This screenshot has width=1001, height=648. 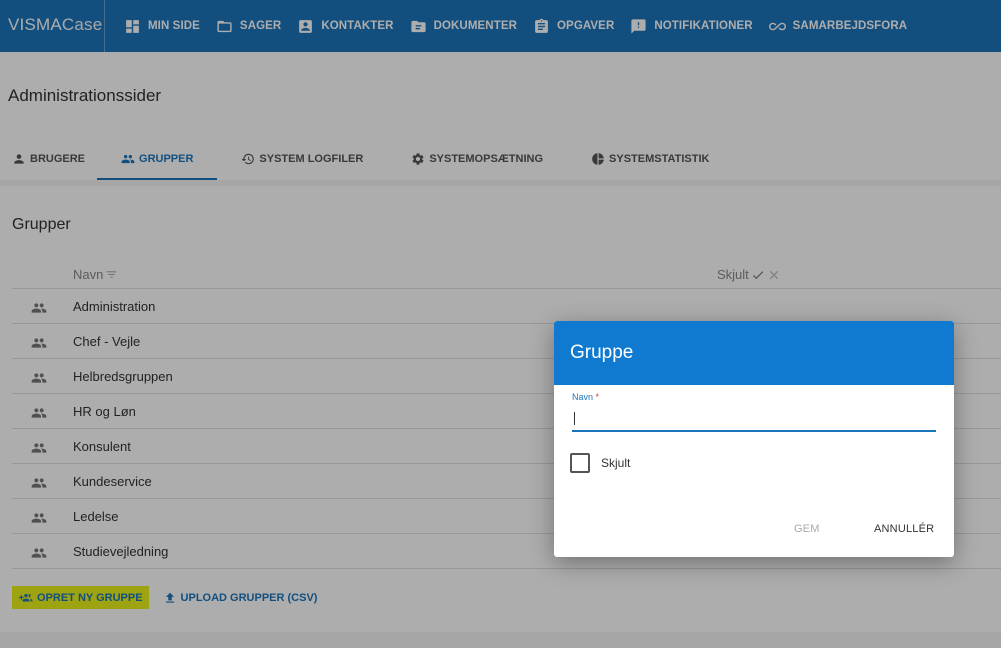 What do you see at coordinates (597, 397) in the screenshot?
I see `required-mark: *` at bounding box center [597, 397].